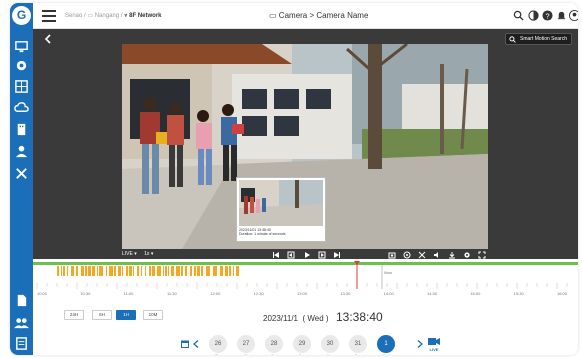  What do you see at coordinates (137, 254) in the screenshot?
I see `live-dropdown: LIVE ▾ 1x ▾` at bounding box center [137, 254].